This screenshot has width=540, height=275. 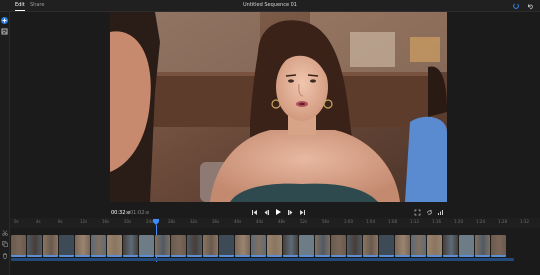 What do you see at coordinates (5, 233) in the screenshot?
I see `scissors-icon` at bounding box center [5, 233].